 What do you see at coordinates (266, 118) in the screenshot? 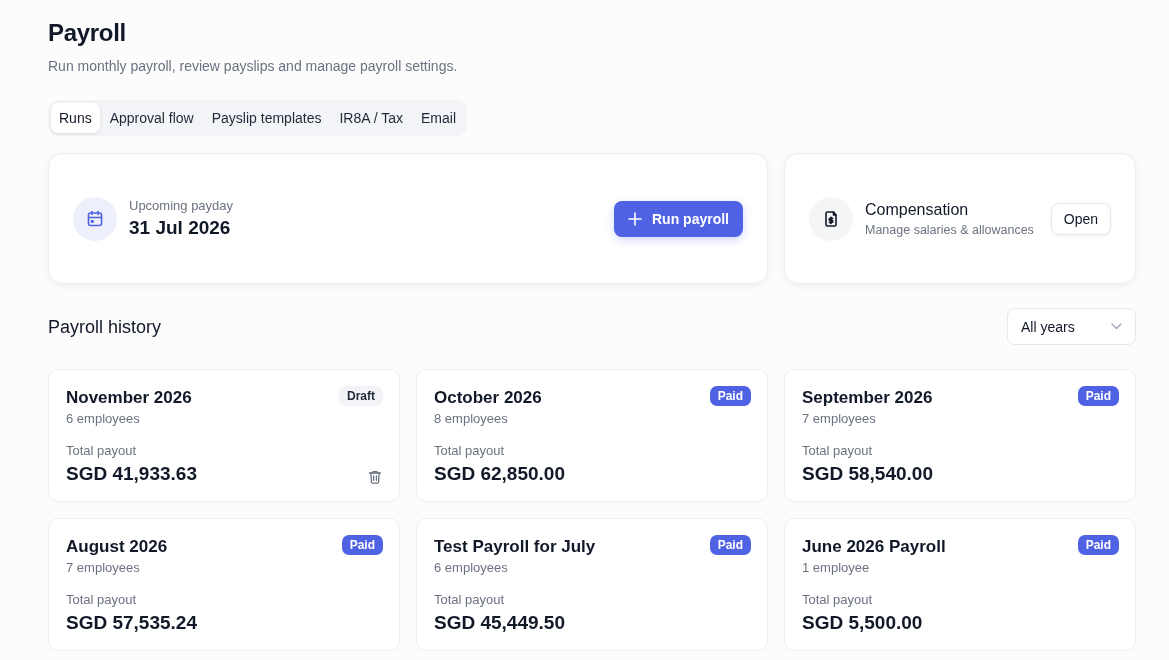
I see `tab: Payslip templates` at bounding box center [266, 118].